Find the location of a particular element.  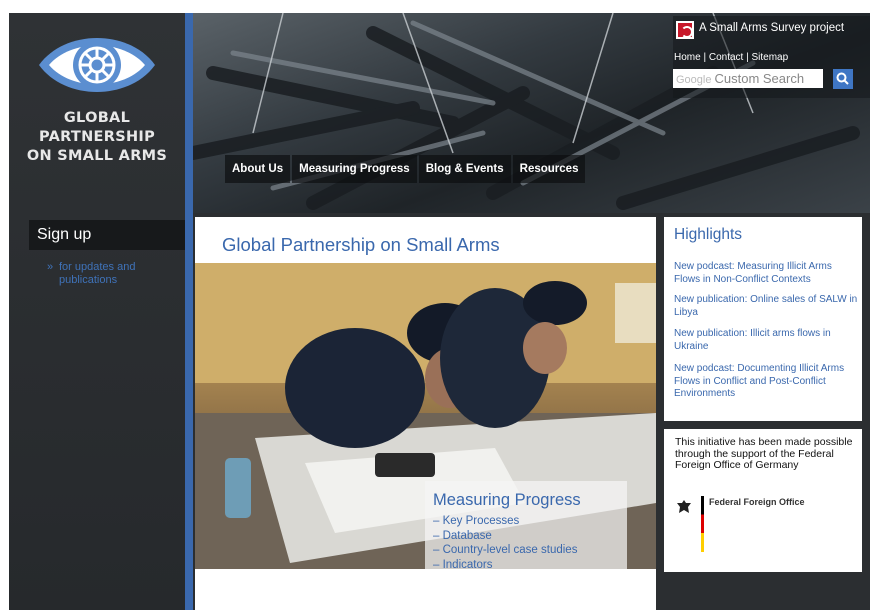

brand-name: GLOBAL PARTNERSHIP ON SMALL ARMS is located at coordinates (97, 137).